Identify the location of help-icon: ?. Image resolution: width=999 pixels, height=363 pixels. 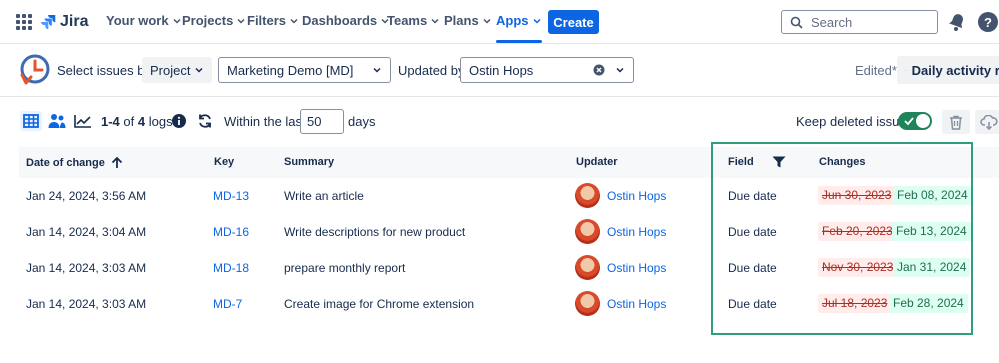
(988, 22).